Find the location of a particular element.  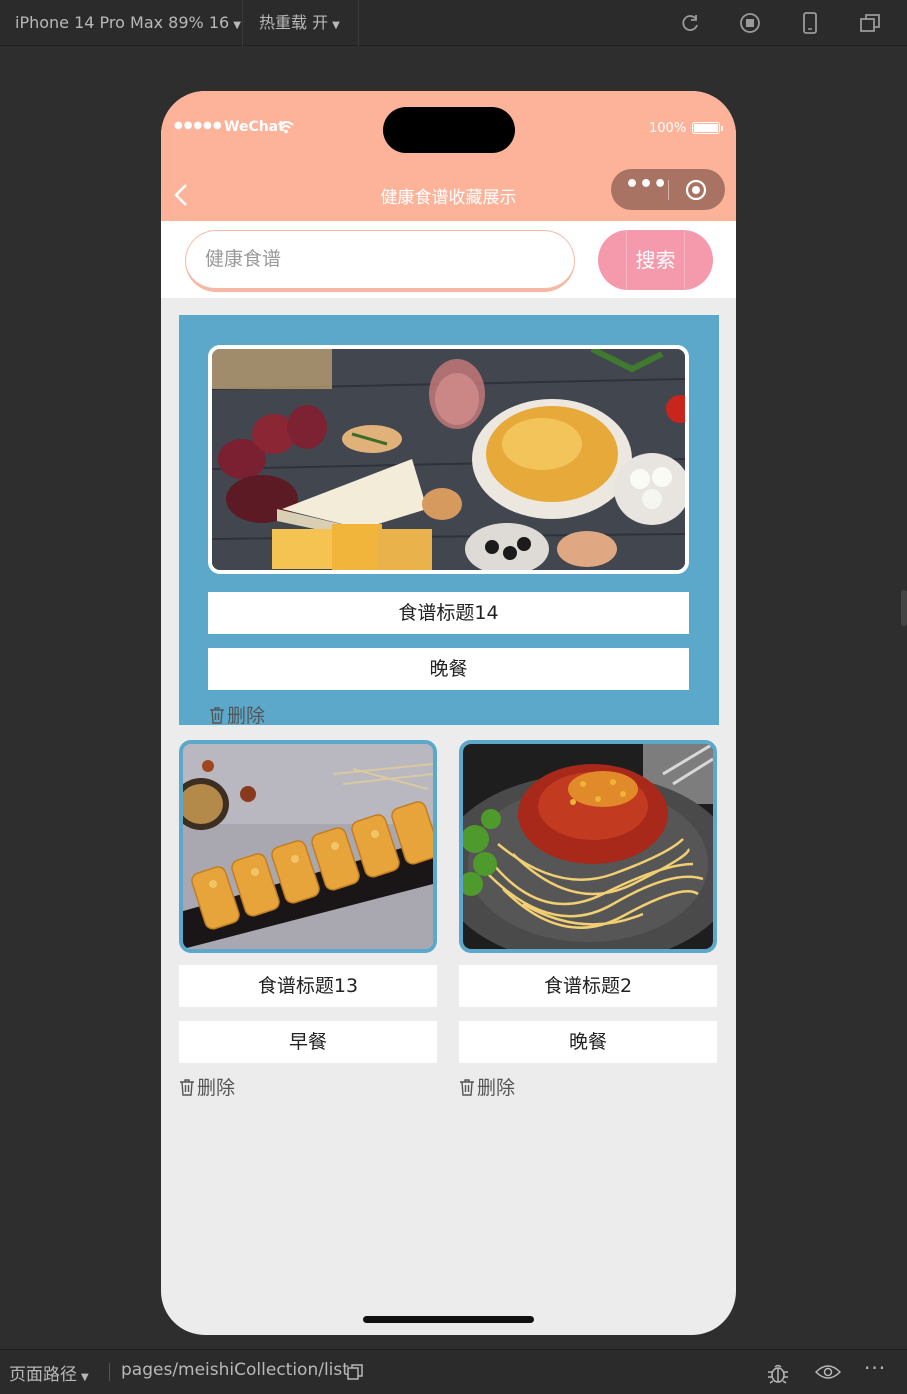

wifi-icon is located at coordinates (286, 127).